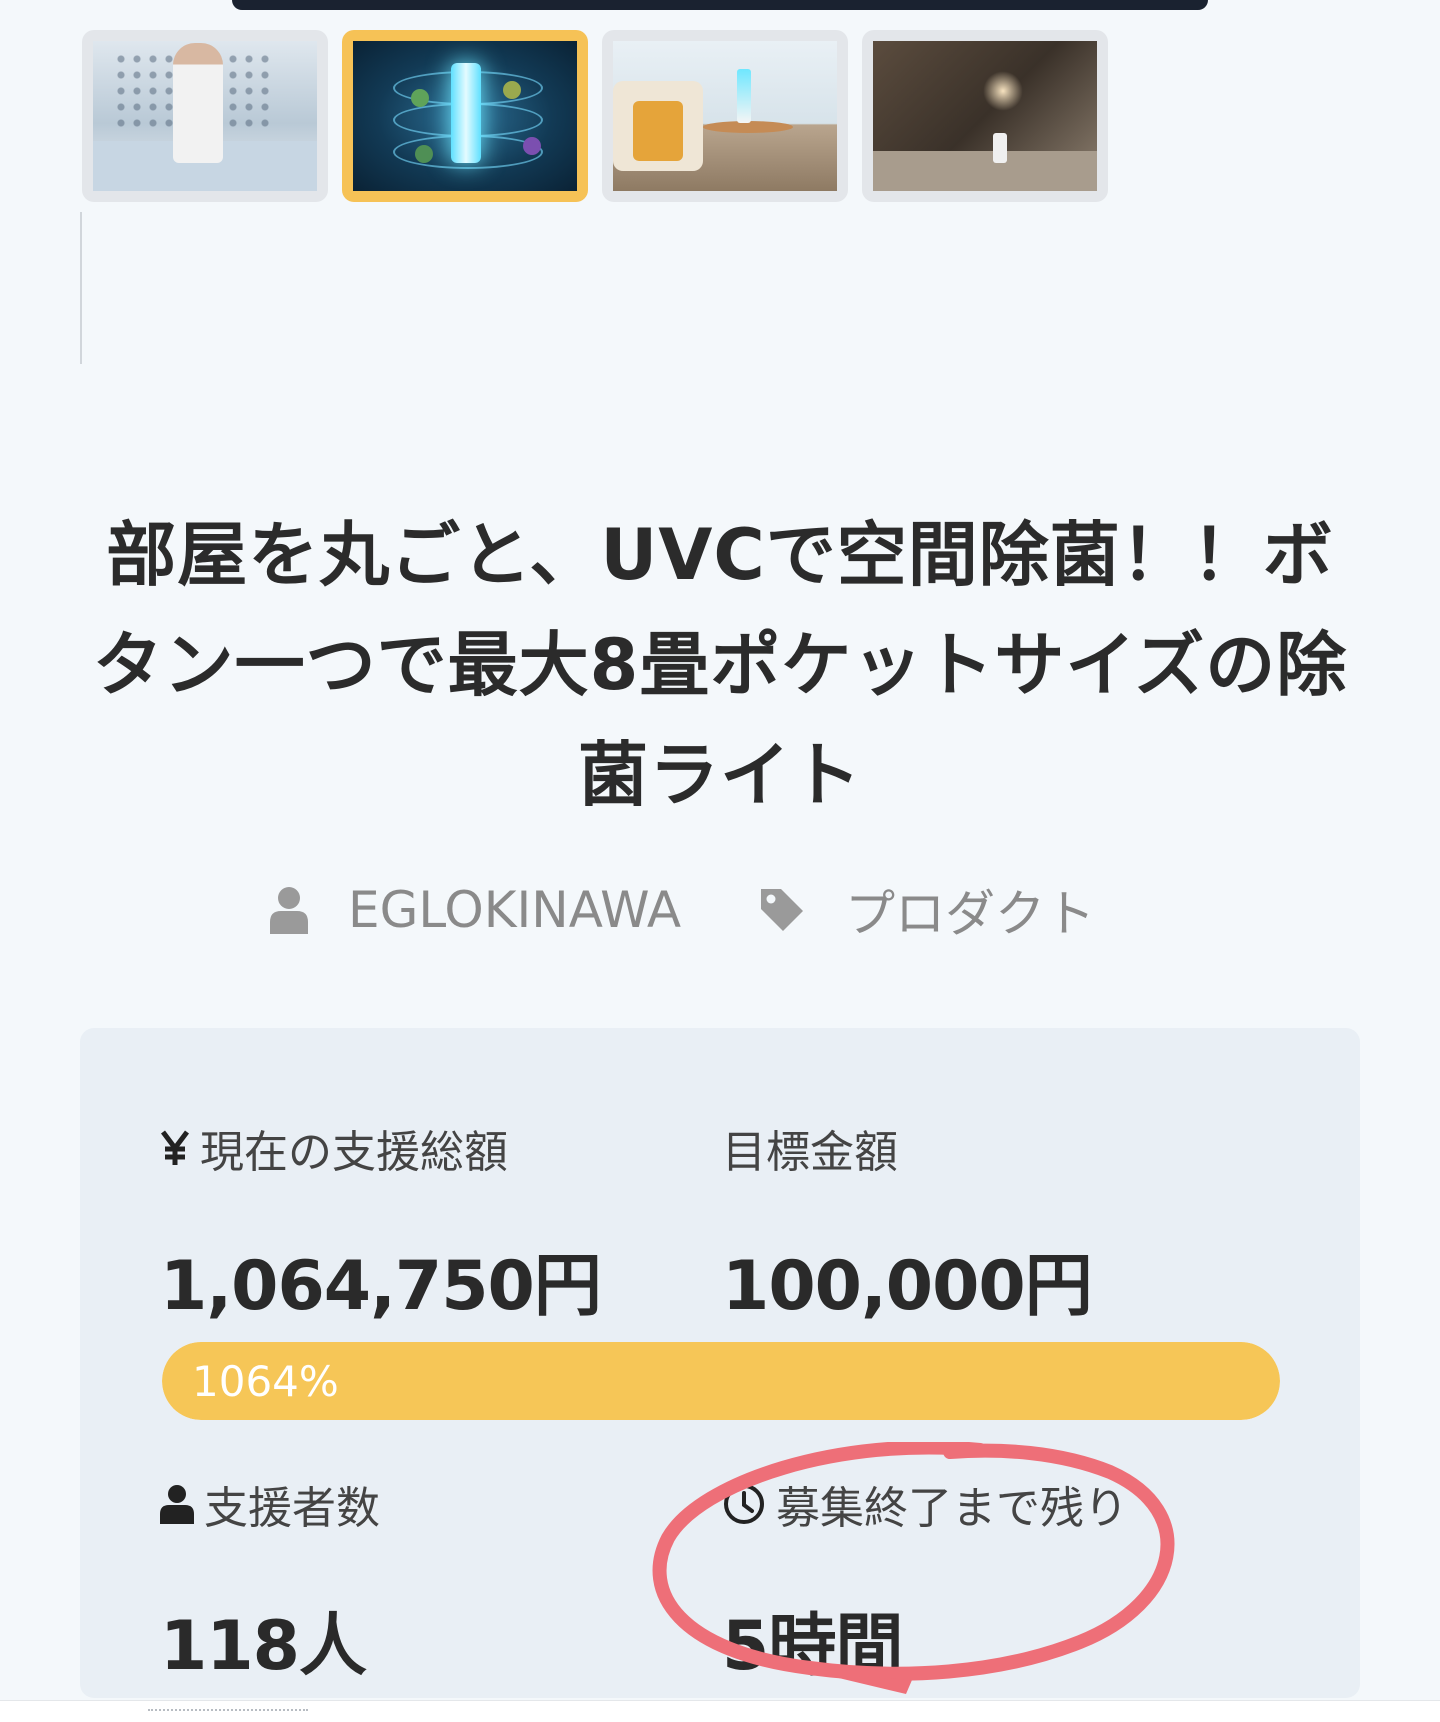 This screenshot has width=1440, height=1722. What do you see at coordinates (720, 775) in the screenshot?
I see `title-line: 菌ライト` at bounding box center [720, 775].